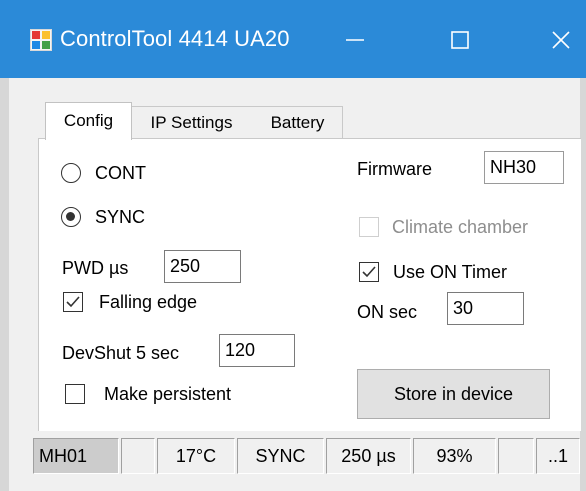 This screenshot has height=491, width=586. Describe the element at coordinates (71, 173) in the screenshot. I see `cont-radio` at that location.